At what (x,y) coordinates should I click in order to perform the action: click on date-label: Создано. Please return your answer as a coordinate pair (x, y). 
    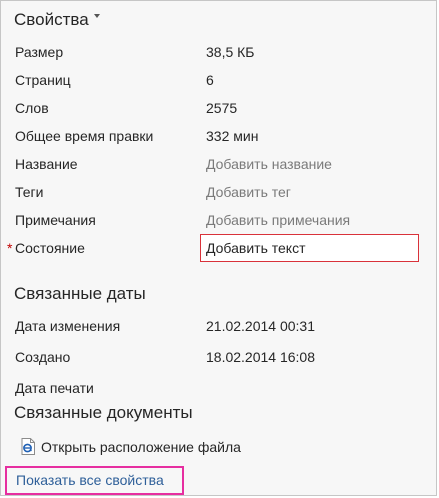
    Looking at the image, I should click on (43, 357).